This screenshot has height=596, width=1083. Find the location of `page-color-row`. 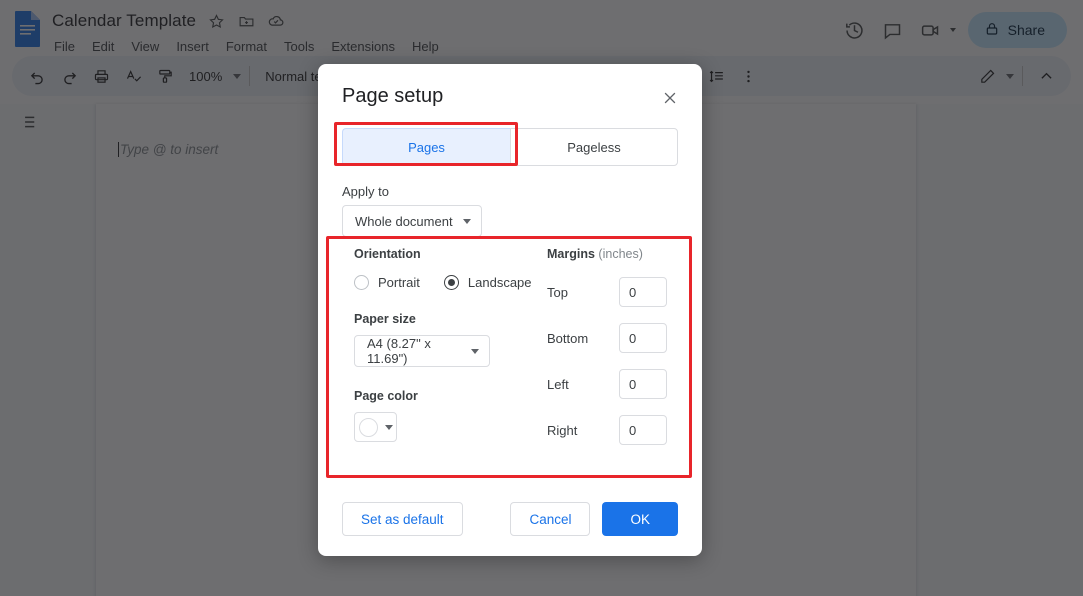

page-color-row is located at coordinates (446, 422).